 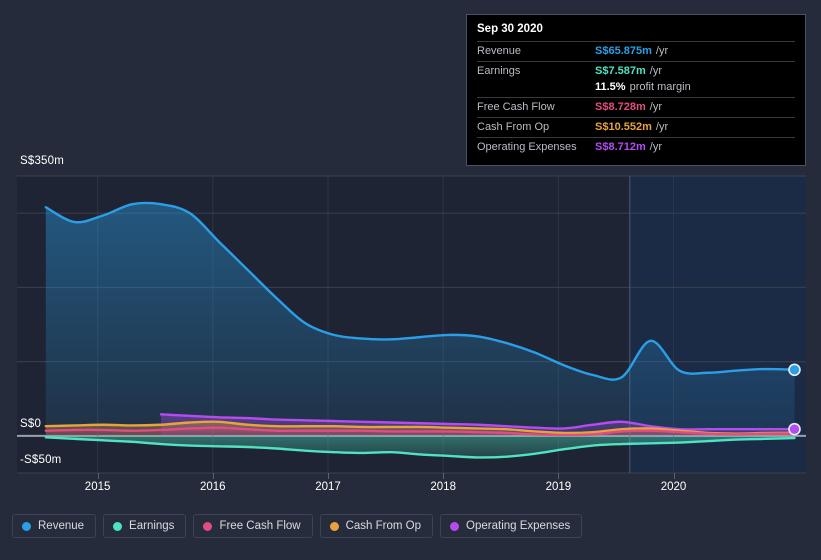 I want to click on legend-item-label: Free Cash Flow, so click(x=260, y=526).